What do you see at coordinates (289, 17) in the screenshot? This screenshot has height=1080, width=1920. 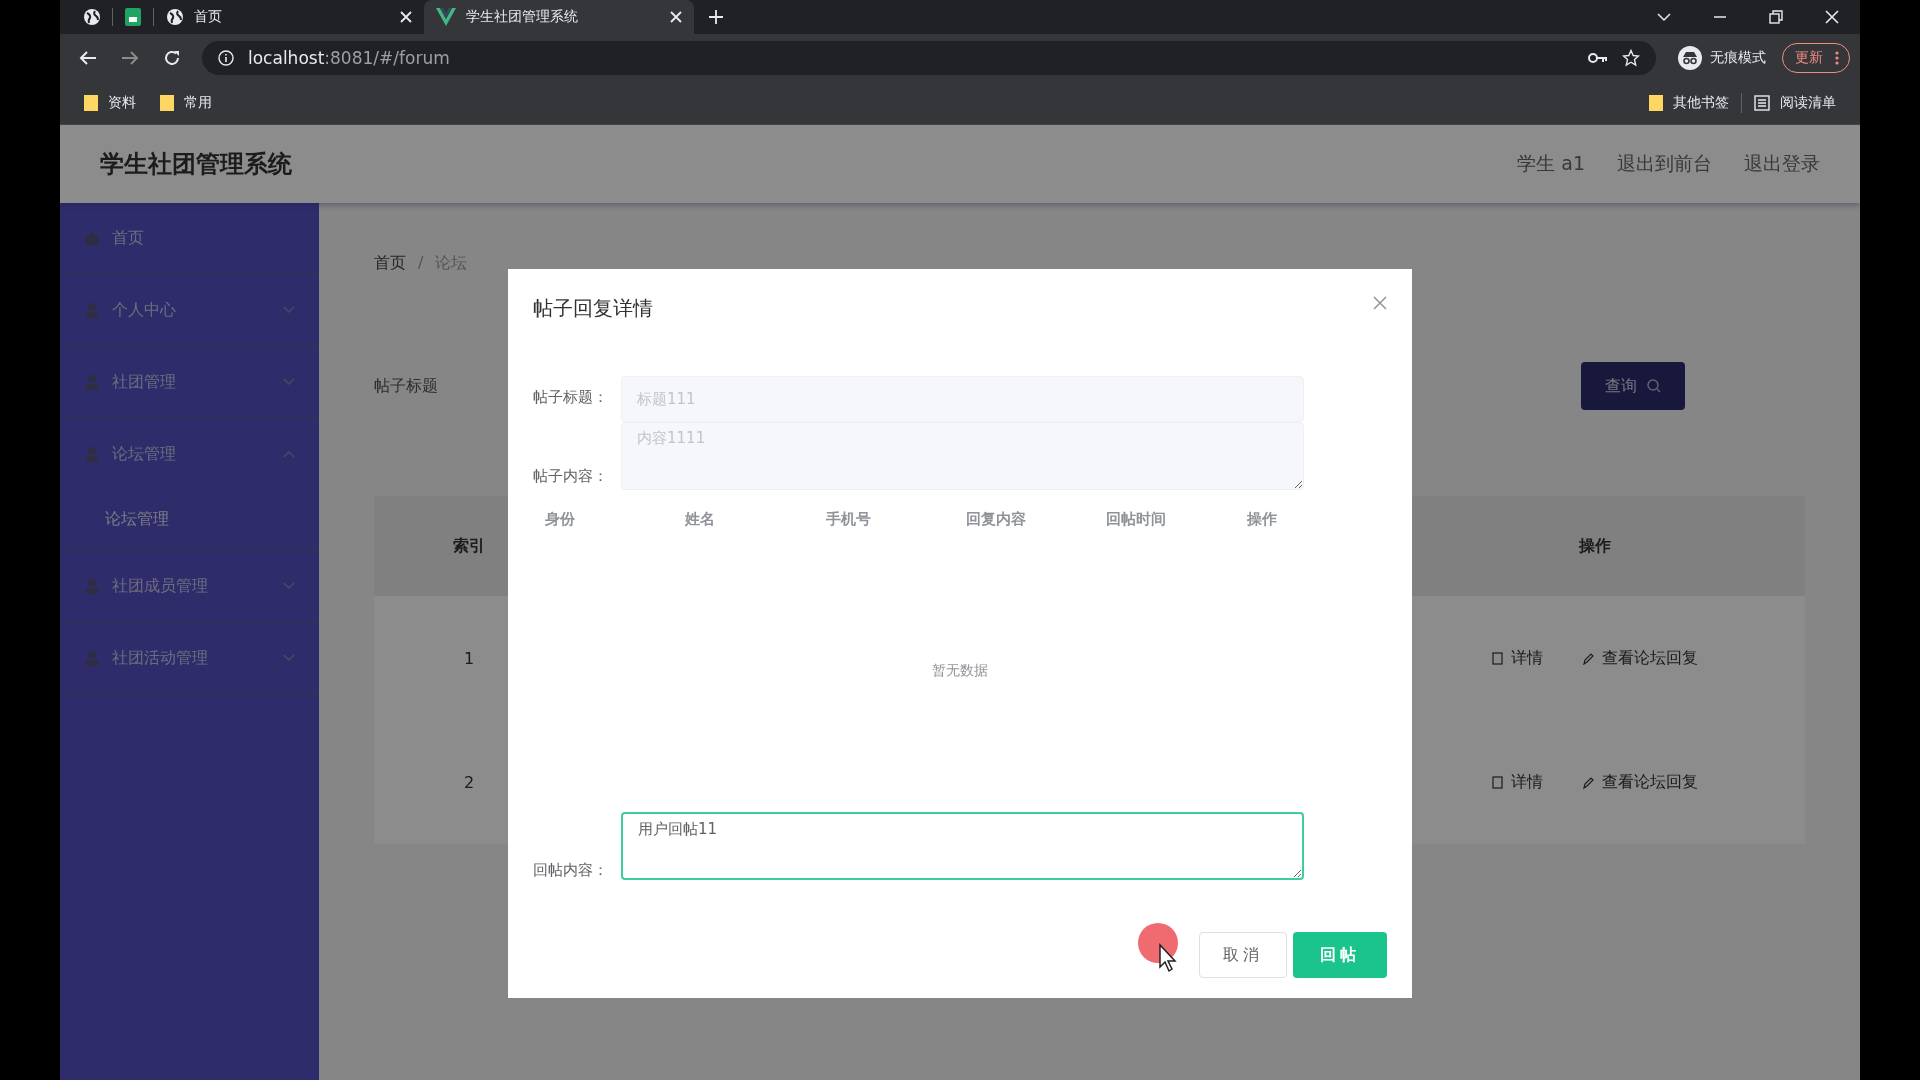 I see `browser-tab: 首页` at bounding box center [289, 17].